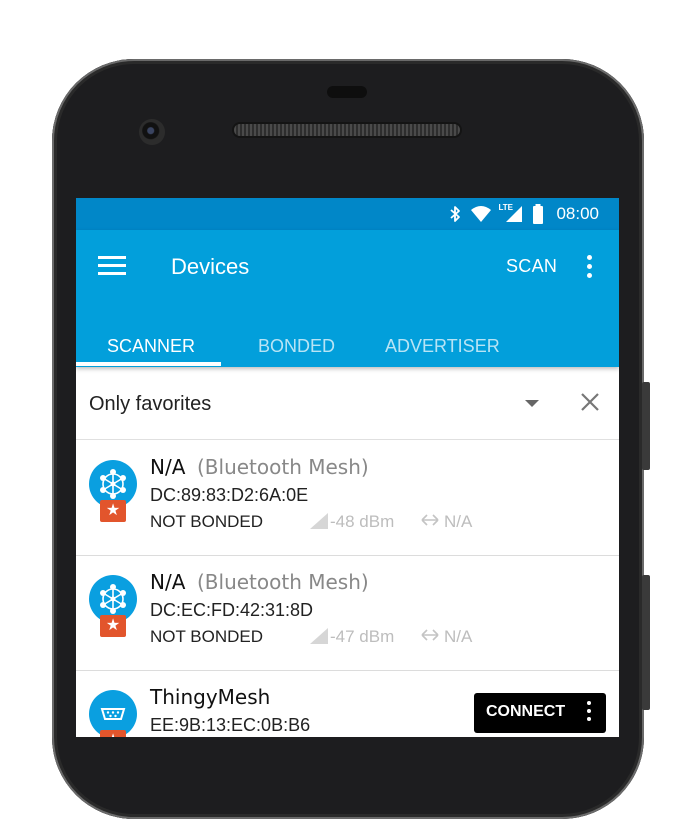 This screenshot has width=700, height=819. What do you see at coordinates (148, 364) in the screenshot?
I see `tab-indicator` at bounding box center [148, 364].